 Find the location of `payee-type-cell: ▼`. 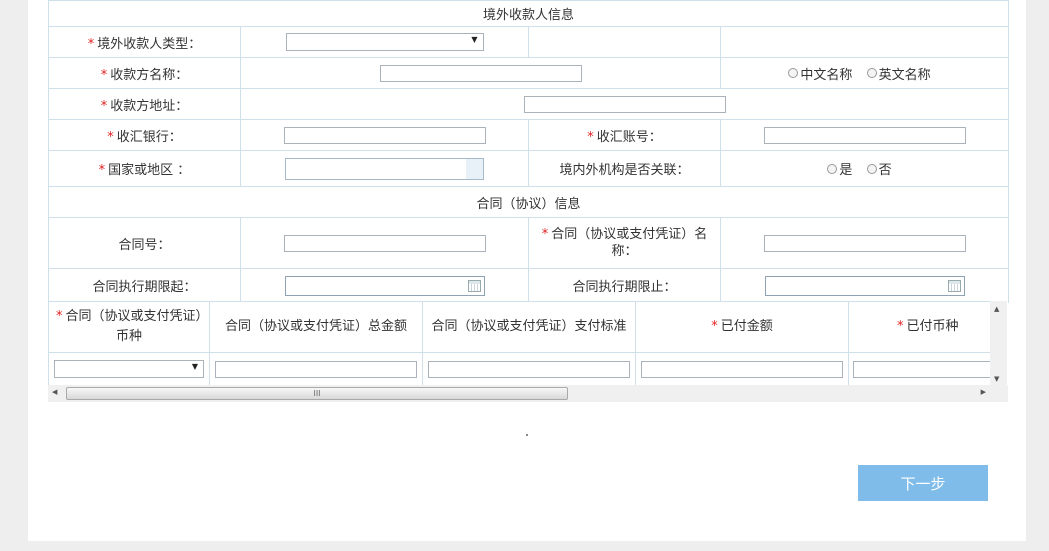

payee-type-cell: ▼ is located at coordinates (384, 42).